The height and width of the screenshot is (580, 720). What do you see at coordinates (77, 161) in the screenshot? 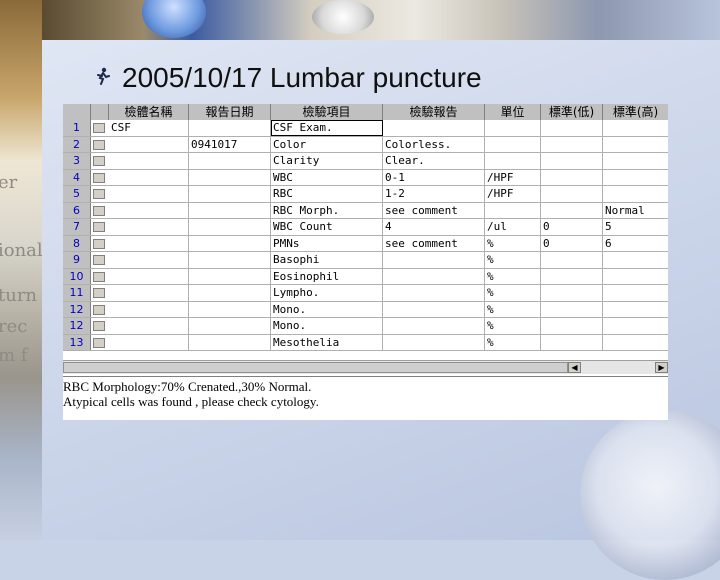
I see `row-number: 3` at bounding box center [77, 161].